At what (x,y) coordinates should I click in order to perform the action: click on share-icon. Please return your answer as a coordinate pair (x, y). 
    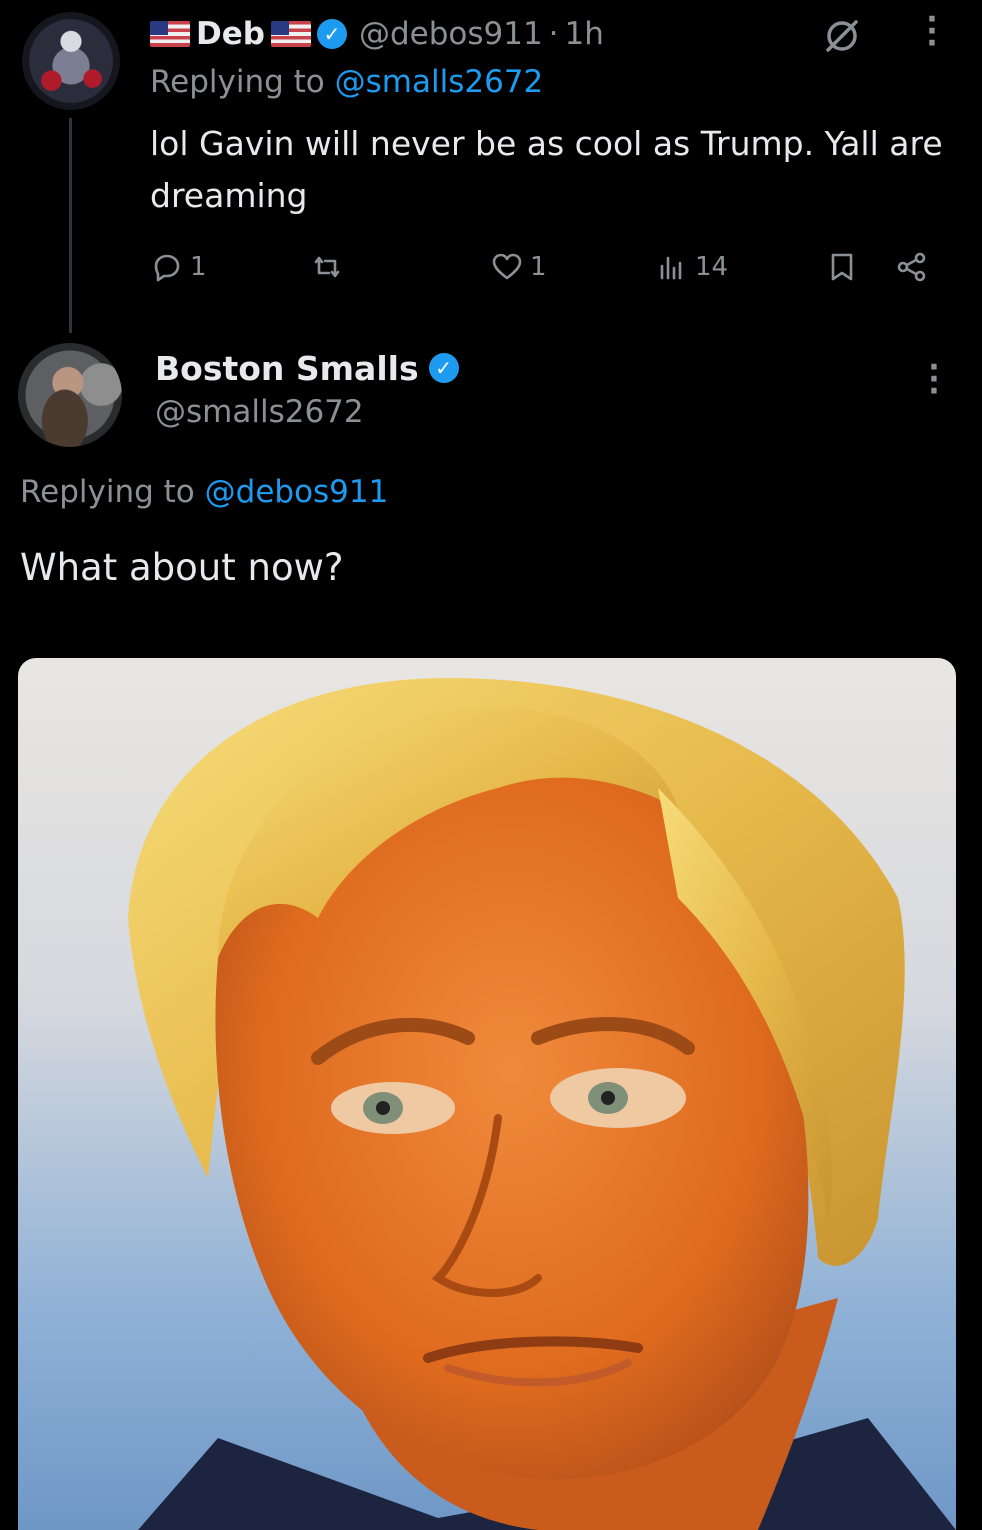
    Looking at the image, I should click on (911, 267).